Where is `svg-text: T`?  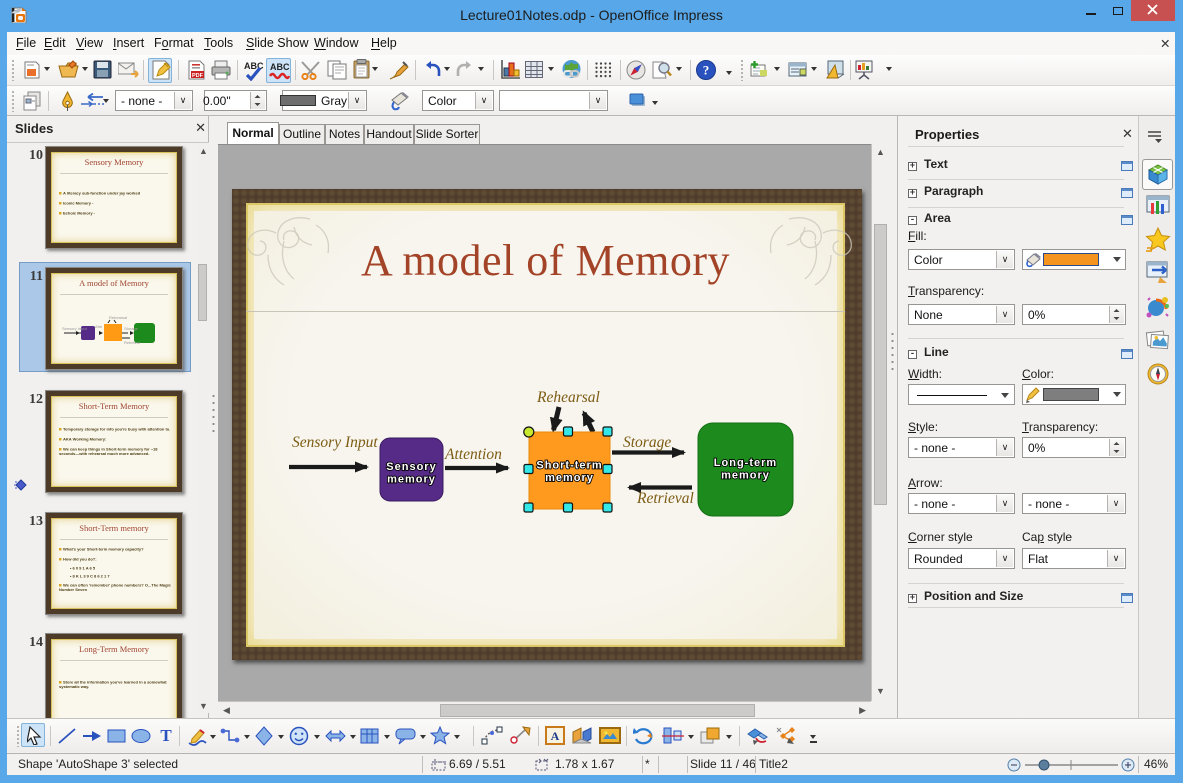 svg-text: T is located at coordinates (166, 735).